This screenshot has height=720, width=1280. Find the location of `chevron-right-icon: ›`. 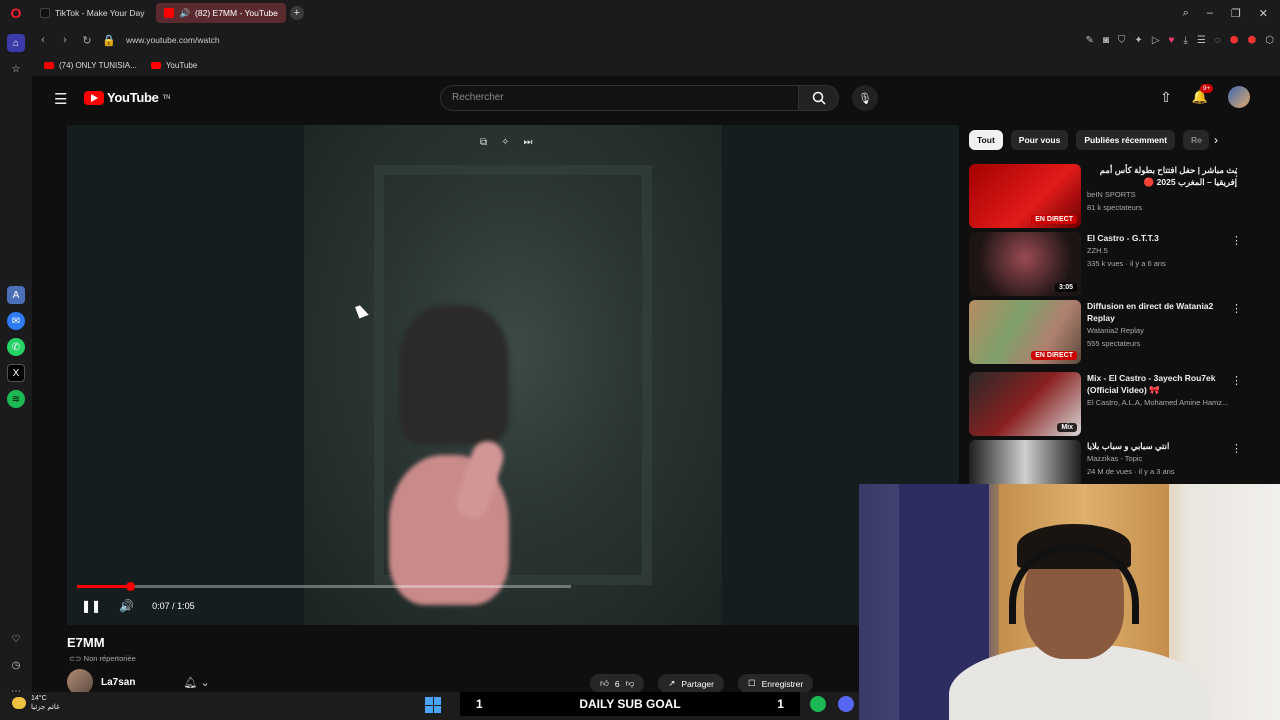

chevron-right-icon: › is located at coordinates (1216, 140).